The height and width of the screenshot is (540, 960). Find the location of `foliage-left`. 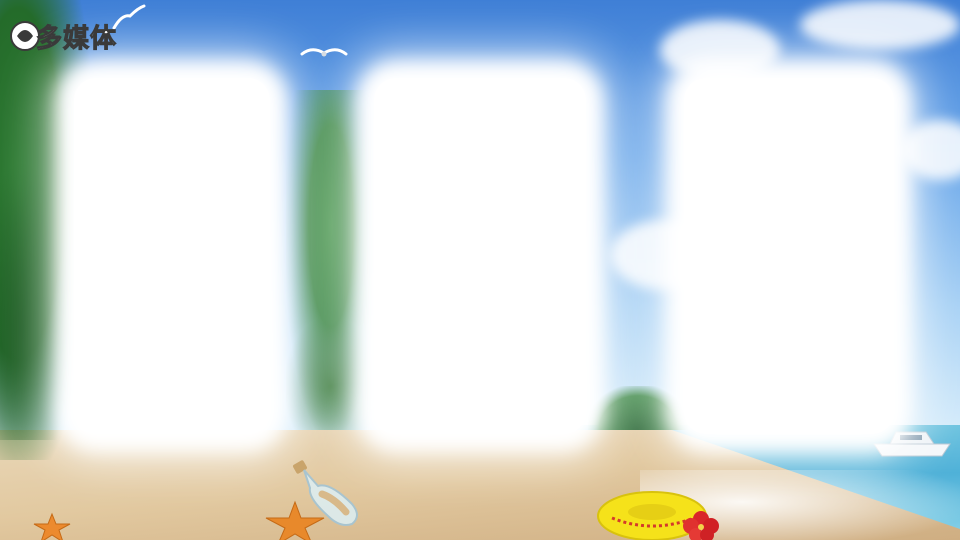

foliage-left is located at coordinates (35, 300).